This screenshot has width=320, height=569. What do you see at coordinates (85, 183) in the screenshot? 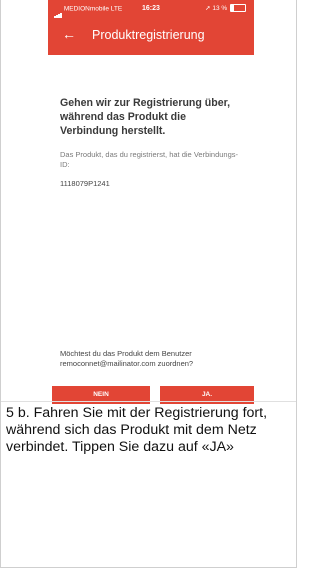
I see `connection-id-value: 1118079P1241` at bounding box center [85, 183].